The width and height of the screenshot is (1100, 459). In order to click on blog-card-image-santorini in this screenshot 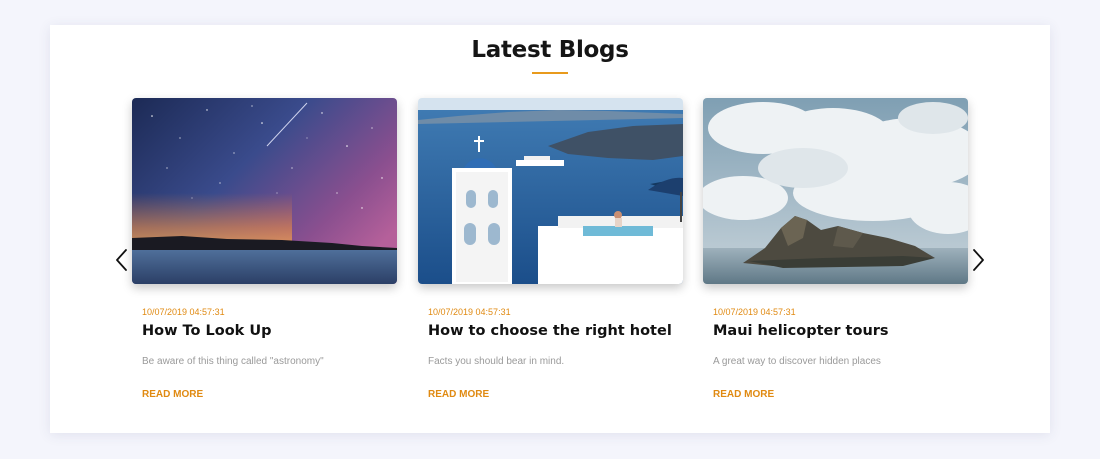, I will do `click(550, 191)`.